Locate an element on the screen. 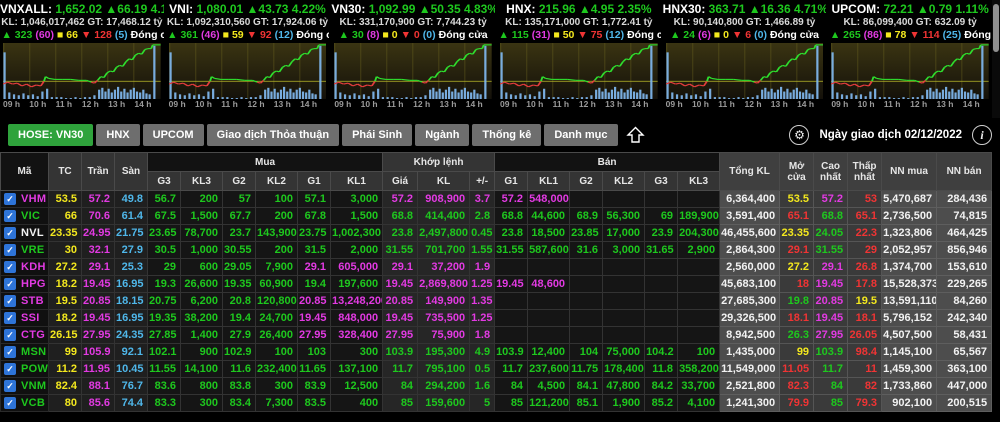 The height and width of the screenshot is (422, 1000). cell-sell-g1: 103.9 is located at coordinates (511, 352).